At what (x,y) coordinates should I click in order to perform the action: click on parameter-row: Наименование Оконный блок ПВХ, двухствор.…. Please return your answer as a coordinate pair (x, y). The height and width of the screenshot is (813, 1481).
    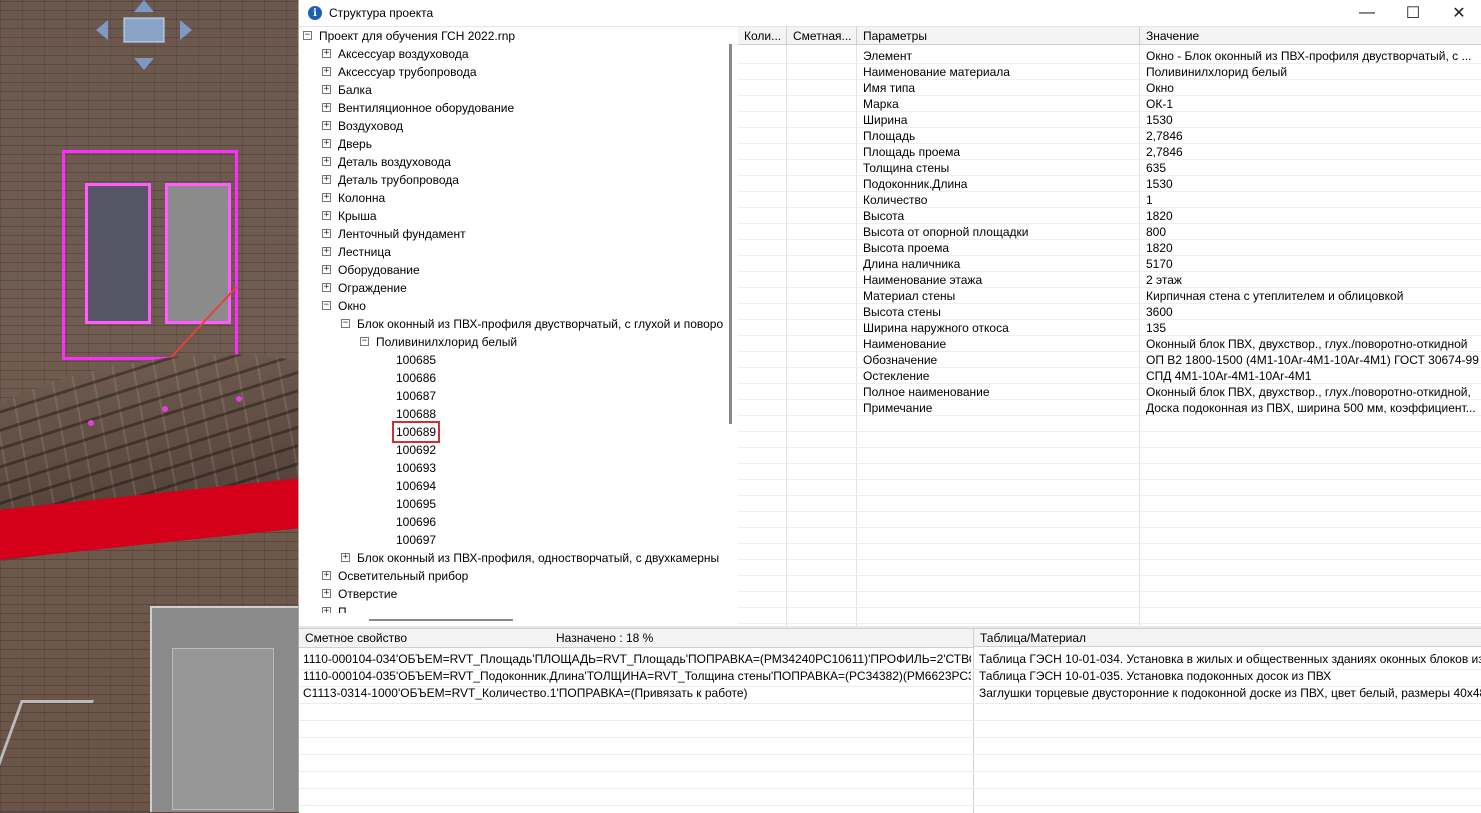
    Looking at the image, I should click on (1109, 344).